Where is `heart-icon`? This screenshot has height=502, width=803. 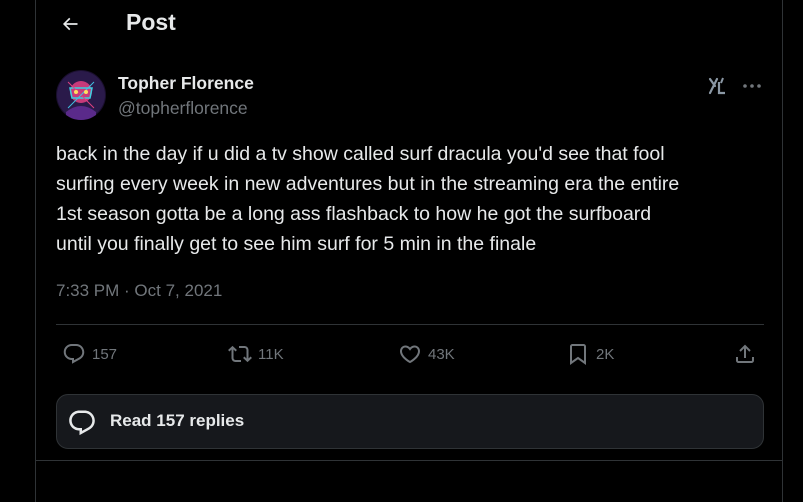 heart-icon is located at coordinates (410, 354).